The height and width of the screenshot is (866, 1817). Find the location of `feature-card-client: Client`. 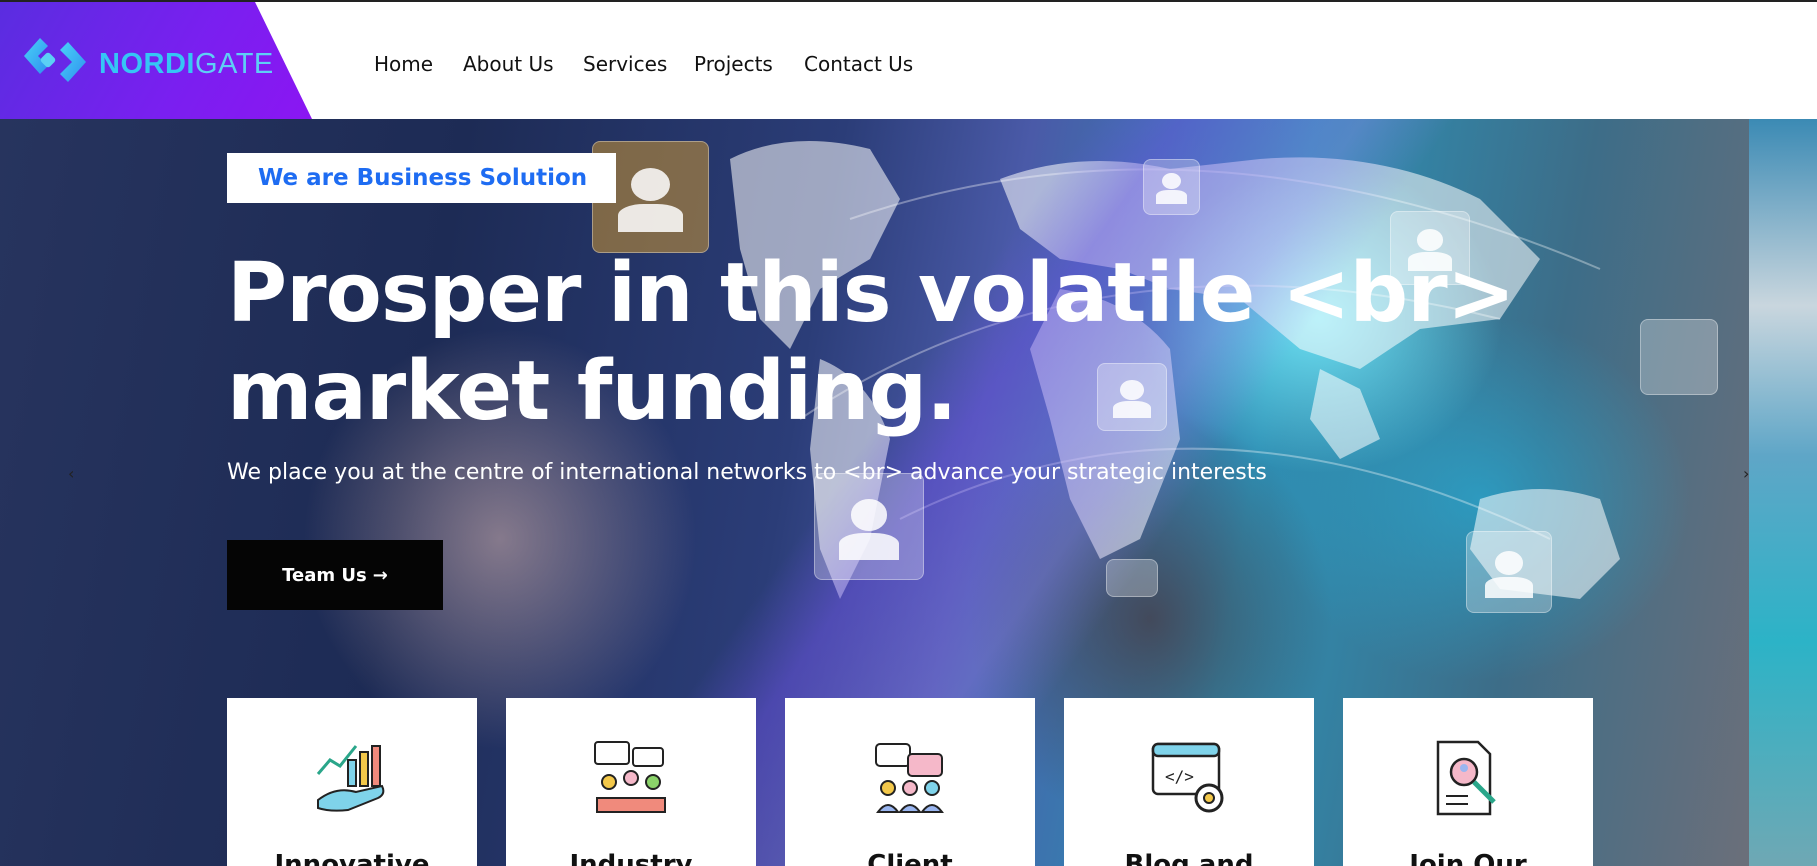

feature-card-client: Client is located at coordinates (910, 782).